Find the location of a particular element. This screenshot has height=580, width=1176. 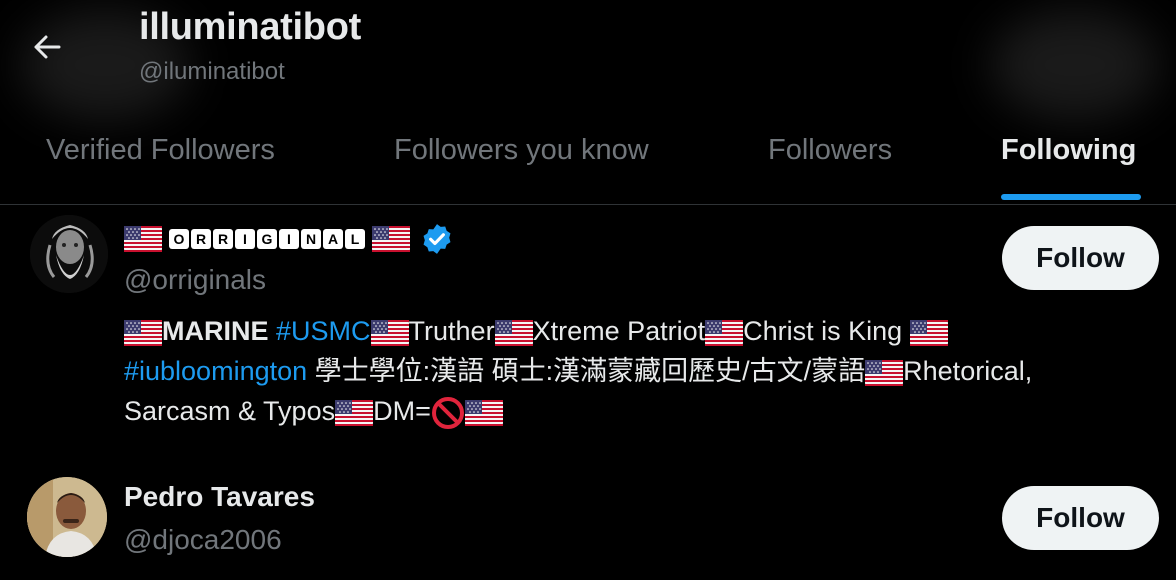

tab-followers-you-know: Followers you know is located at coordinates (521, 150).